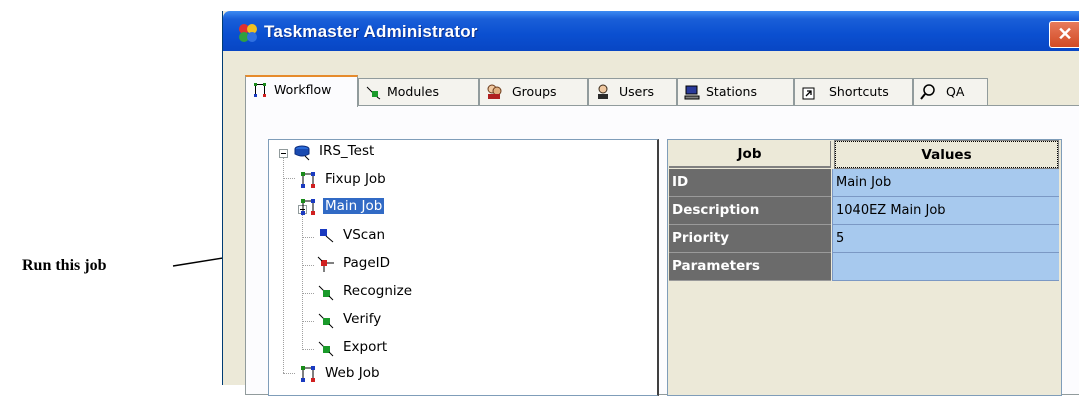 The width and height of the screenshot is (1079, 396). I want to click on tab-label: Modules, so click(413, 91).